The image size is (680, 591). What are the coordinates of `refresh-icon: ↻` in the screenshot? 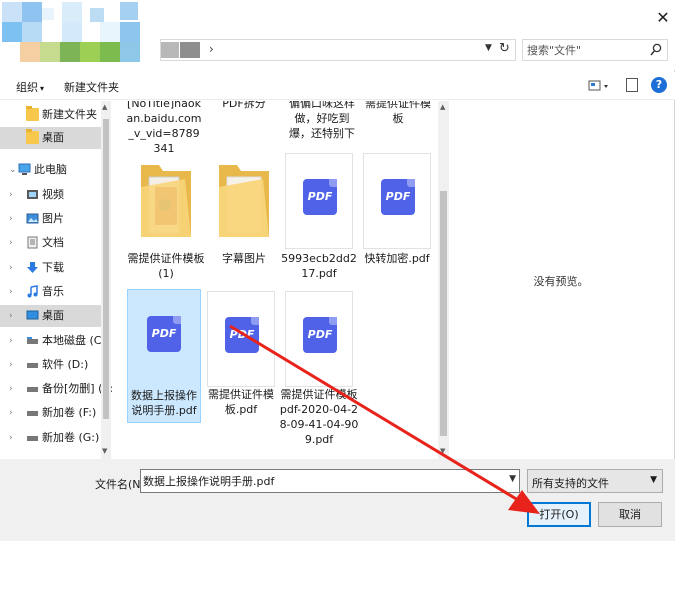 It's located at (504, 48).